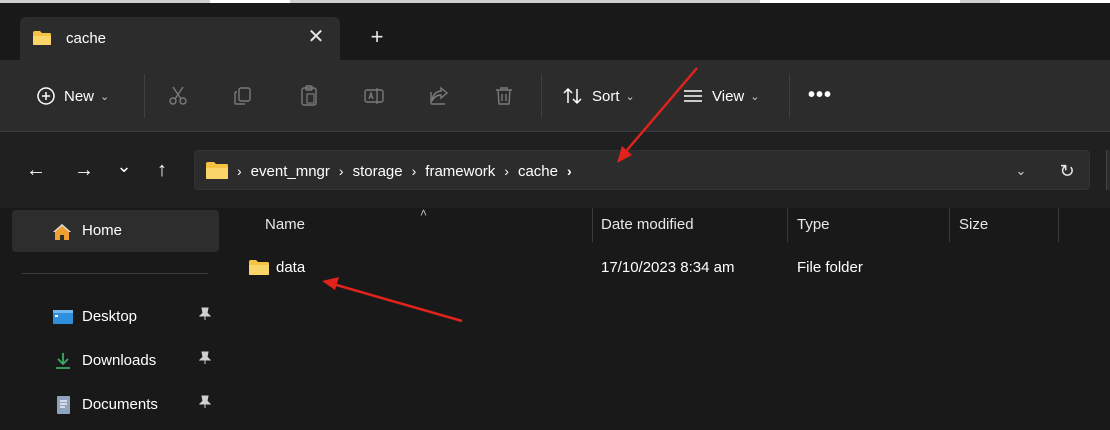 Image resolution: width=1110 pixels, height=430 pixels. What do you see at coordinates (555, 1) in the screenshot?
I see `top-edge` at bounding box center [555, 1].